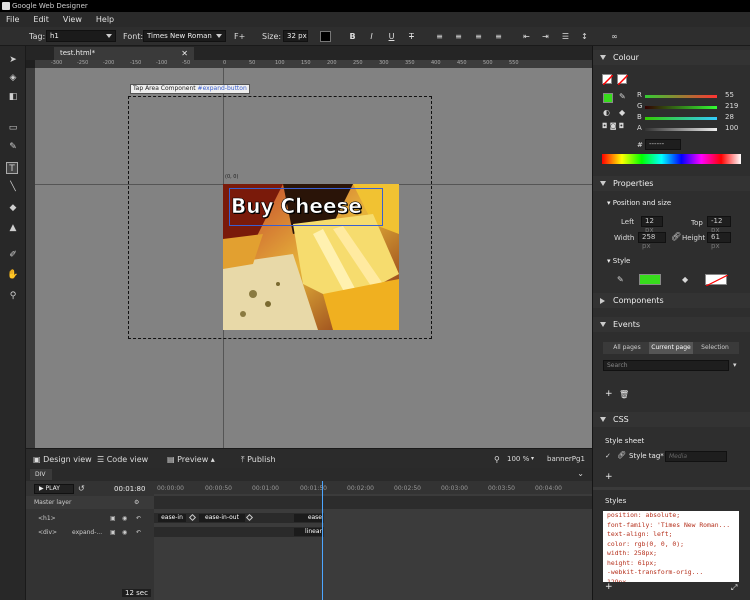 The height and width of the screenshot is (600, 750). I want to click on div-track: linear, so click(239, 532).